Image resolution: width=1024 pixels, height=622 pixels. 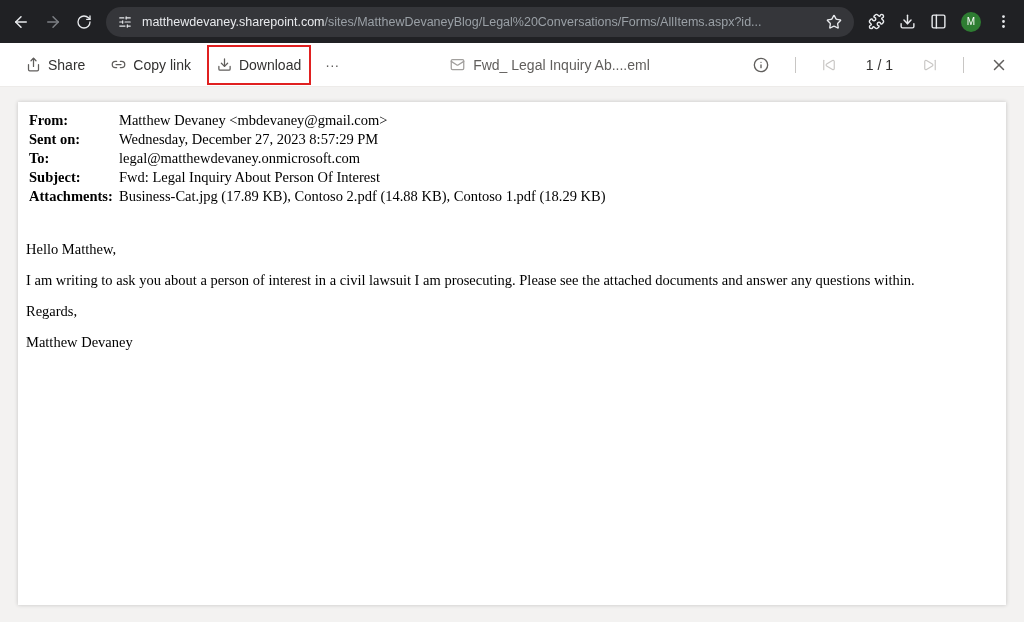 I want to click on header-value: Matthew Devaney <mbdevaney@gmail.com>, so click(x=254, y=120).